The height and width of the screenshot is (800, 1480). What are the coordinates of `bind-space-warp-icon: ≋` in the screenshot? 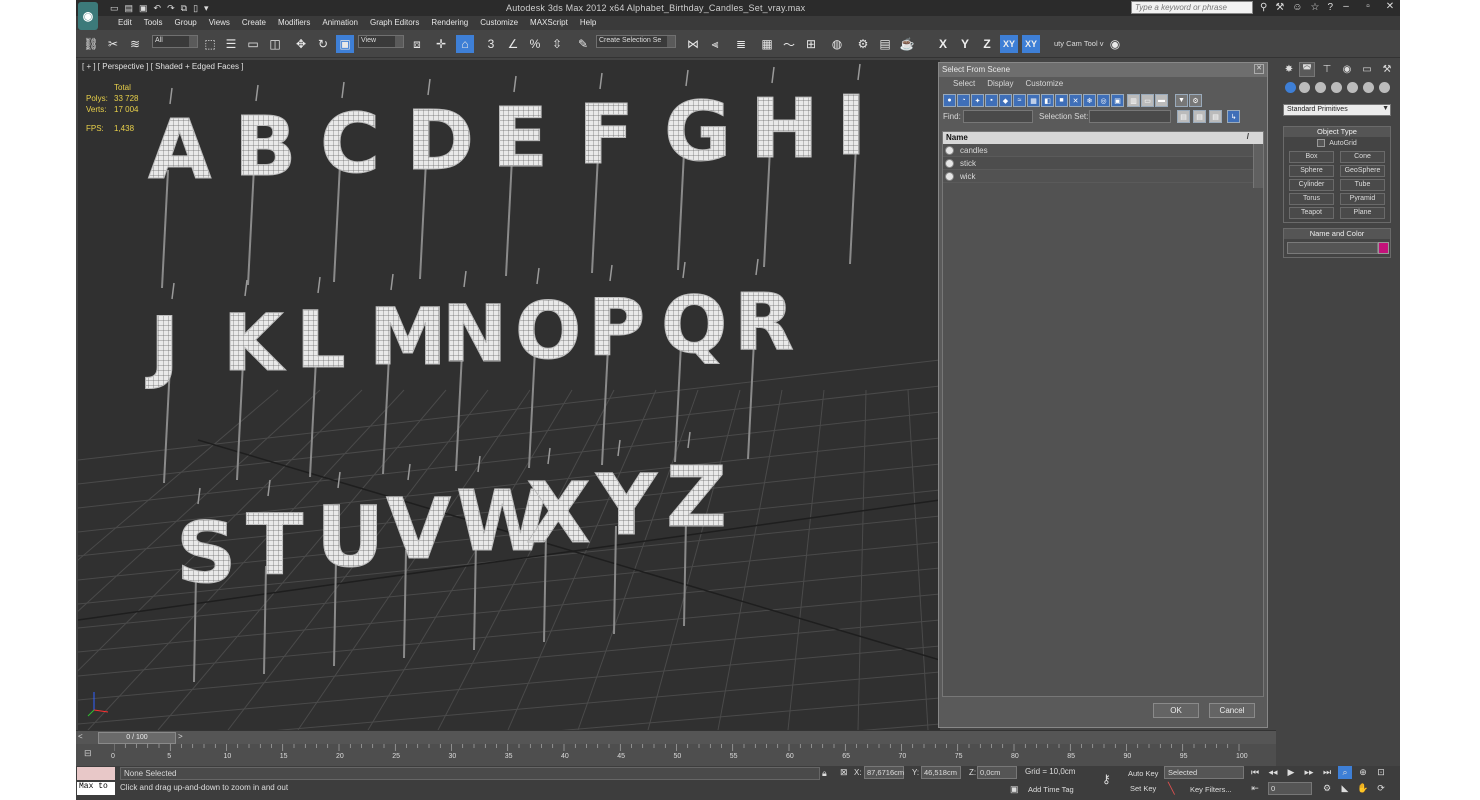 It's located at (135, 44).